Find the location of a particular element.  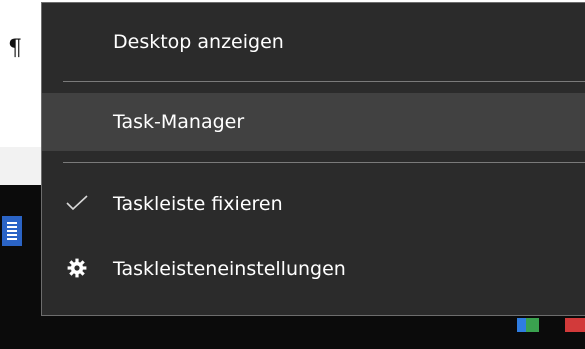

menu-item-label: Taskleiste fixieren is located at coordinates (198, 204).